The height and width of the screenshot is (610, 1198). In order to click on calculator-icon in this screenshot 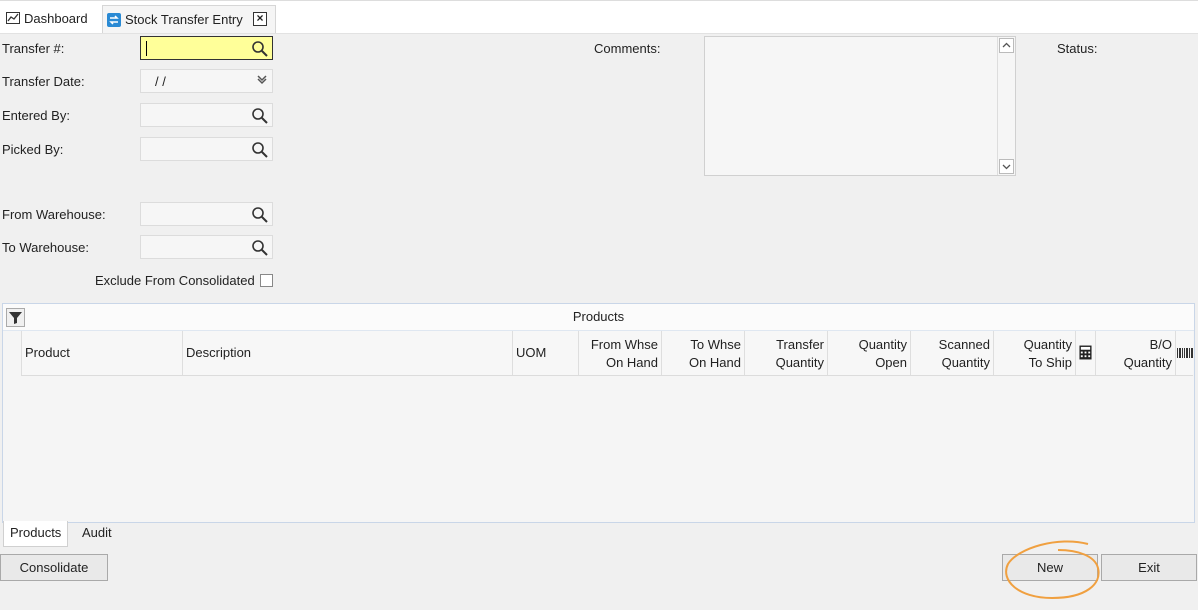, I will do `click(1085, 352)`.